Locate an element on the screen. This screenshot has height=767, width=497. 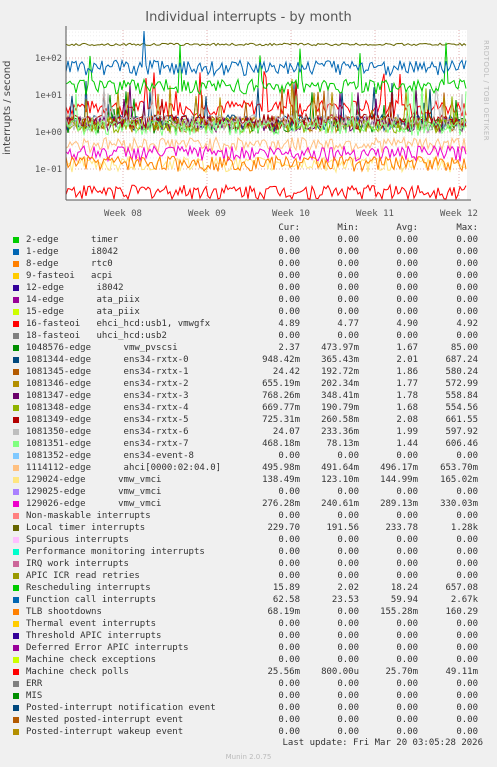
legend-series-name: Non-maskable interrupts is located at coordinates (88, 516).